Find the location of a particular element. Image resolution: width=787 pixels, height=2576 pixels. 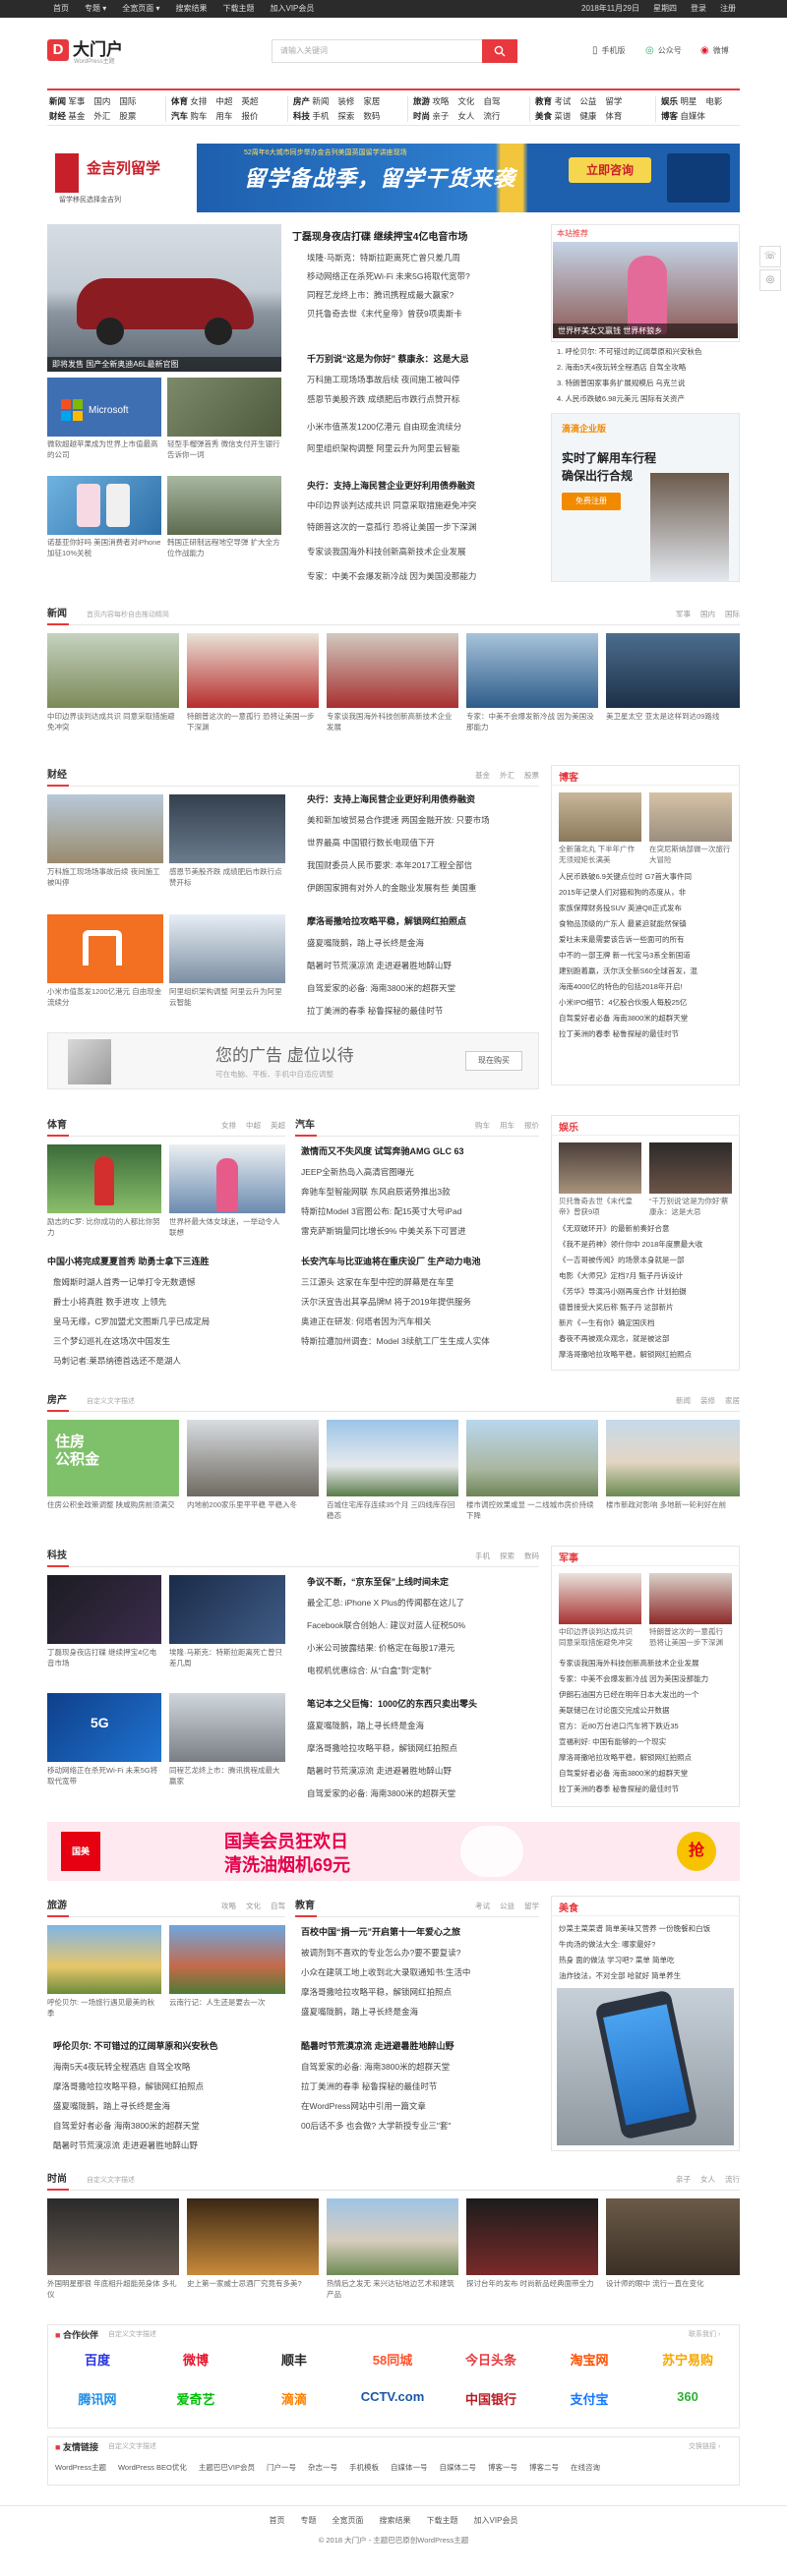

phone-float-button: ☏ is located at coordinates (770, 256).